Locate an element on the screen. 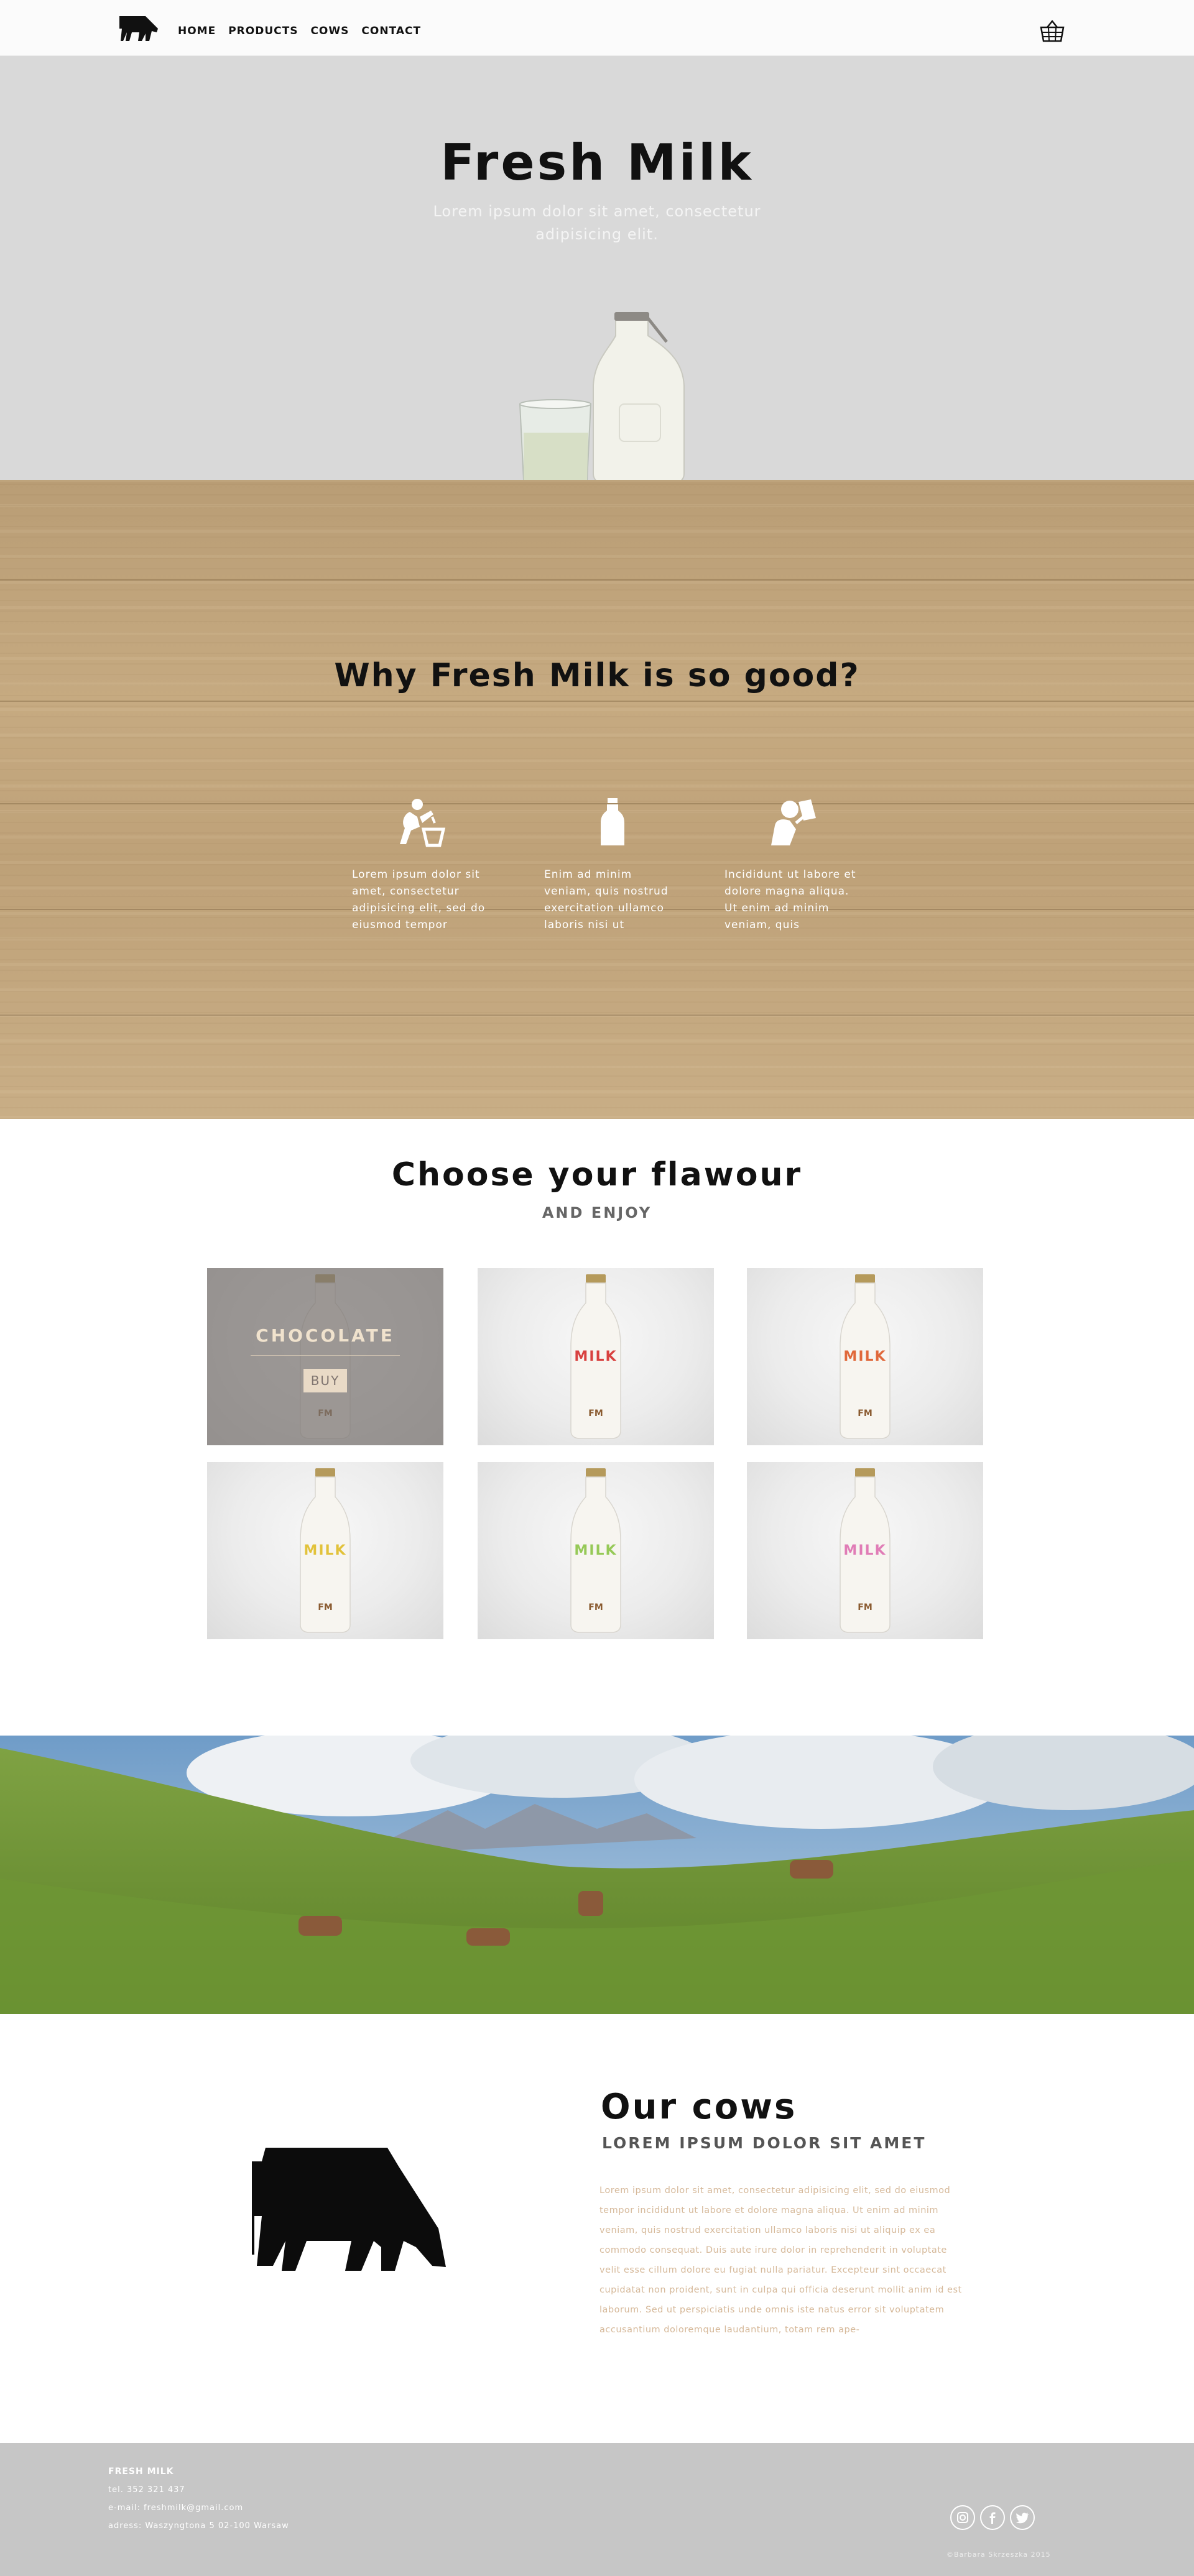 The width and height of the screenshot is (1194, 2576). flavours-title: Choose your flawour is located at coordinates (597, 1175).